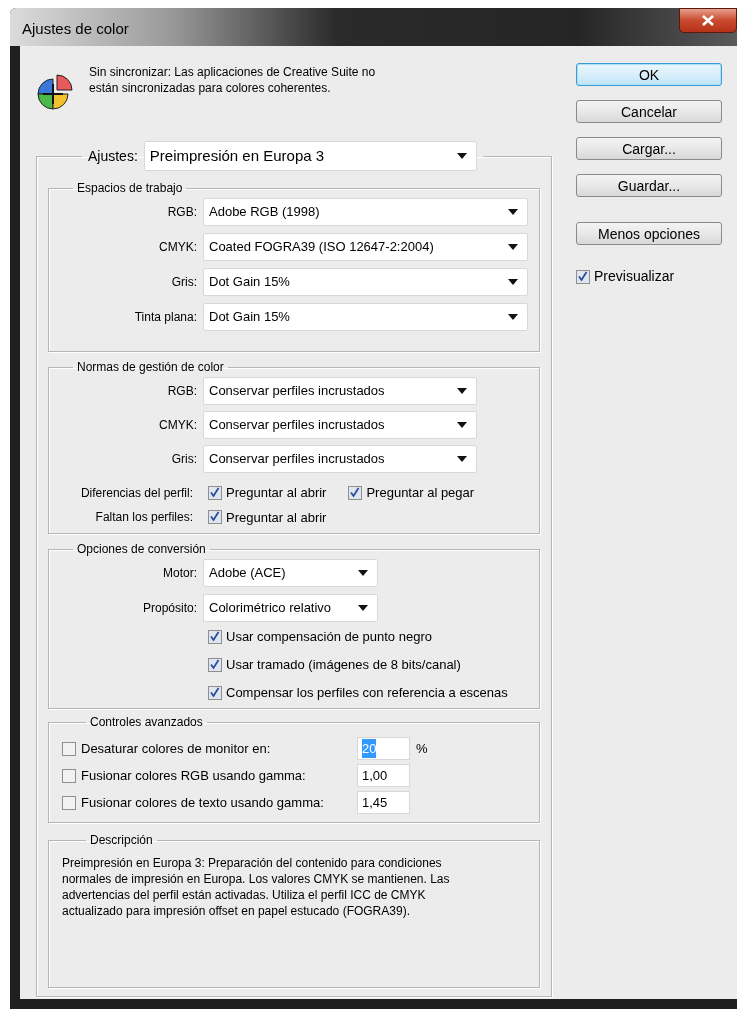  I want to click on color-wheel-icon, so click(55, 92).